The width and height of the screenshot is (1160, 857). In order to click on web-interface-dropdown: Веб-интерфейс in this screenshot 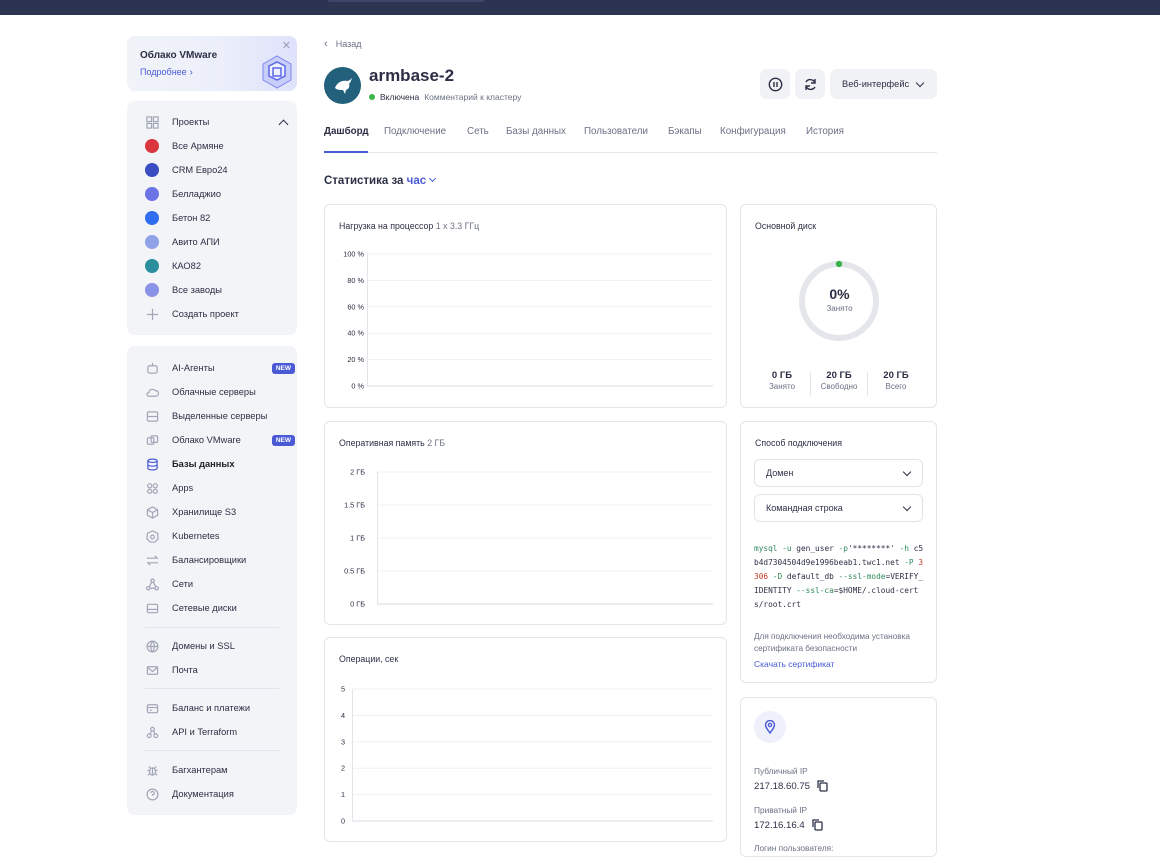, I will do `click(883, 84)`.